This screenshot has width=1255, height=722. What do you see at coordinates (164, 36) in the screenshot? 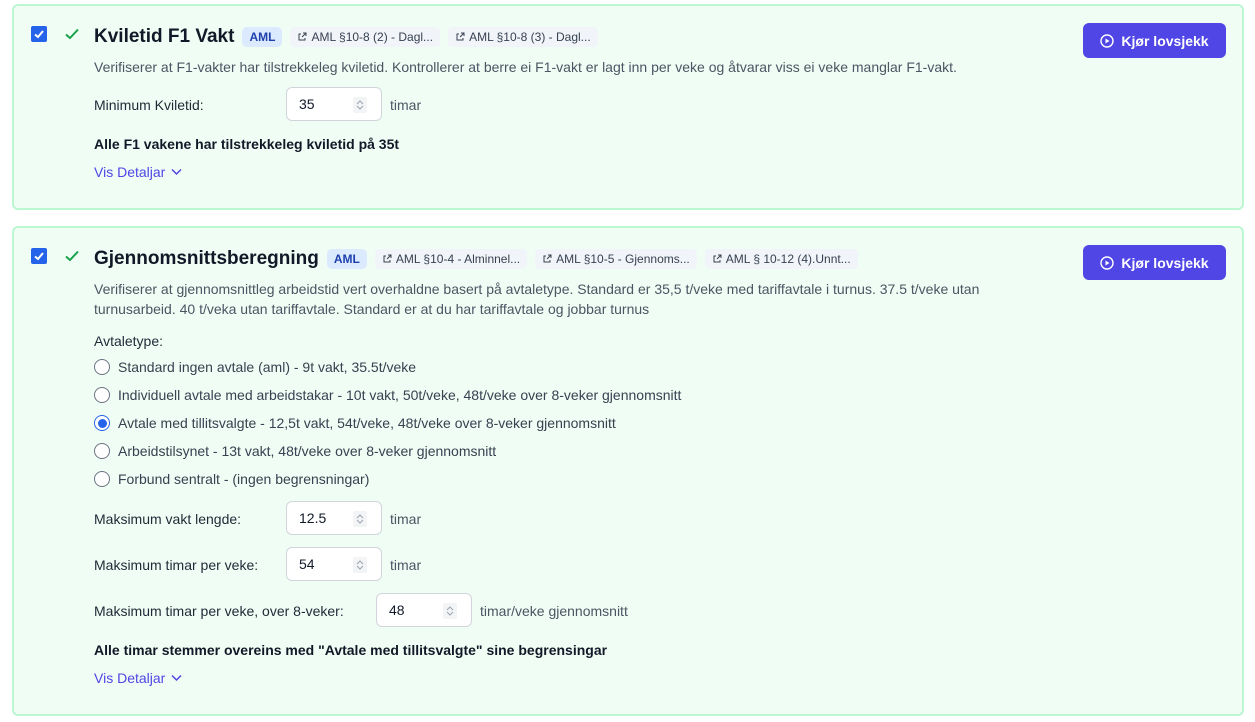
I see `card-title: Kviletid F1 Vakt` at bounding box center [164, 36].